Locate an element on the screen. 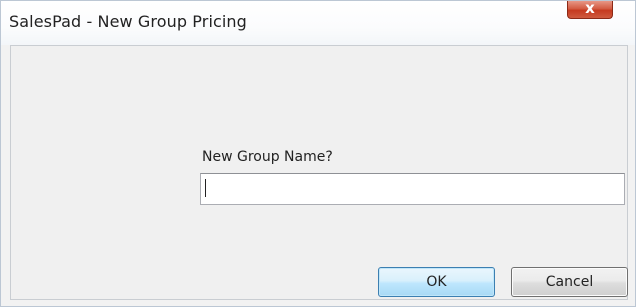 The height and width of the screenshot is (307, 636). close-icon: x is located at coordinates (590, 8).